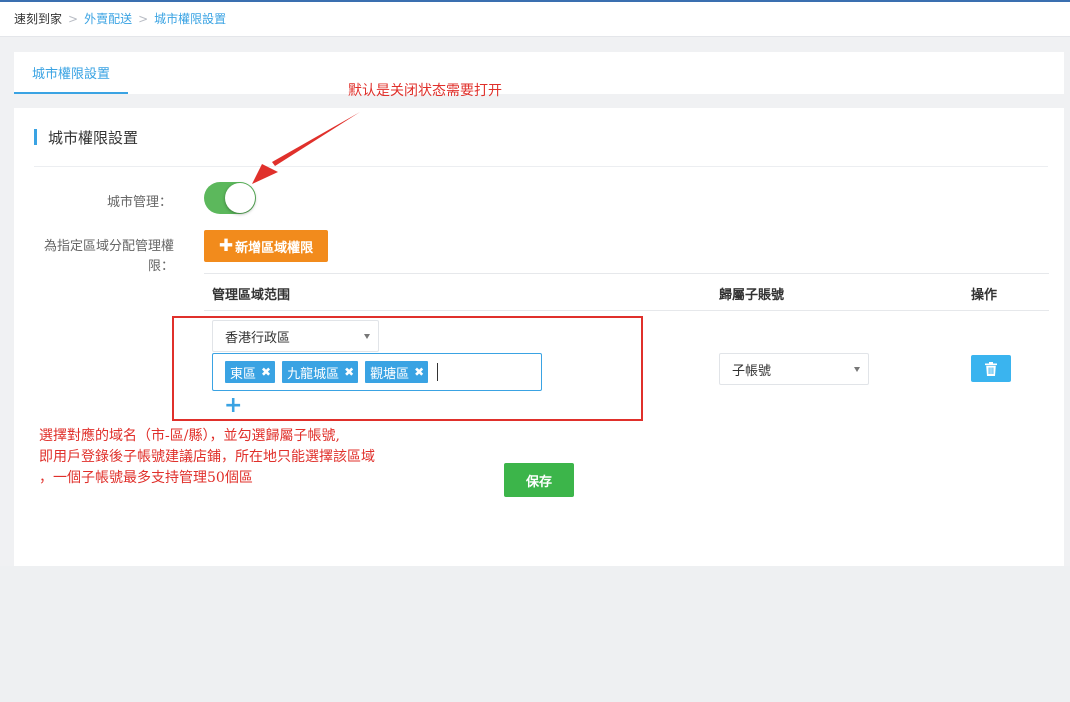  Describe the element at coordinates (541, 166) in the screenshot. I see `divider` at that location.